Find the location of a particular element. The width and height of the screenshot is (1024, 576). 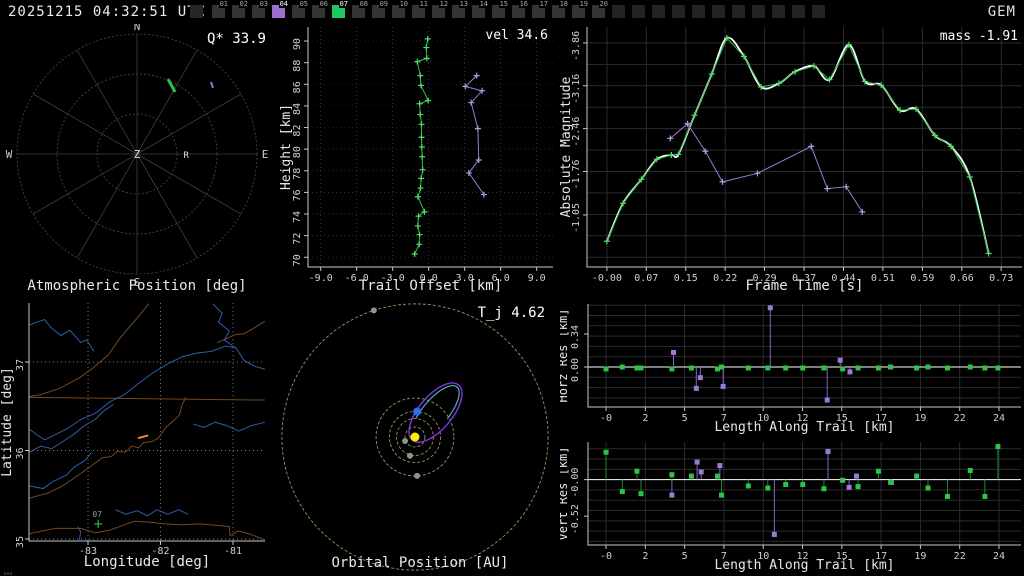

frame-box-04: 04 is located at coordinates (280, 9).